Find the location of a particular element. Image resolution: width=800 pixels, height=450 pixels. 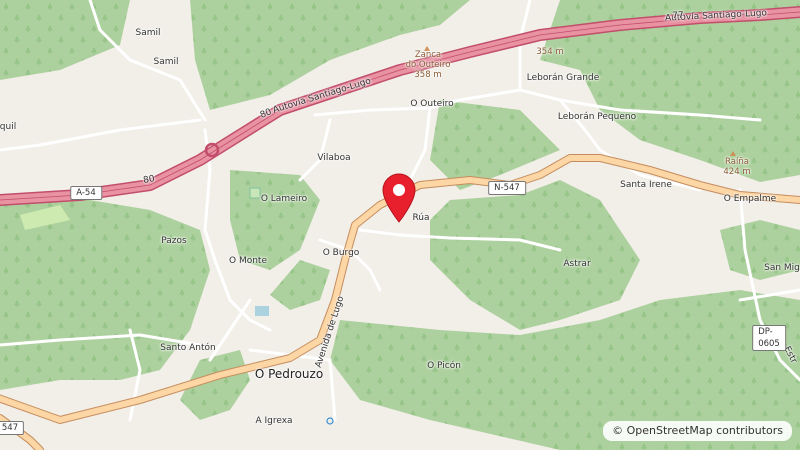

road-shield-dp0605: DP-0605 is located at coordinates (769, 338).